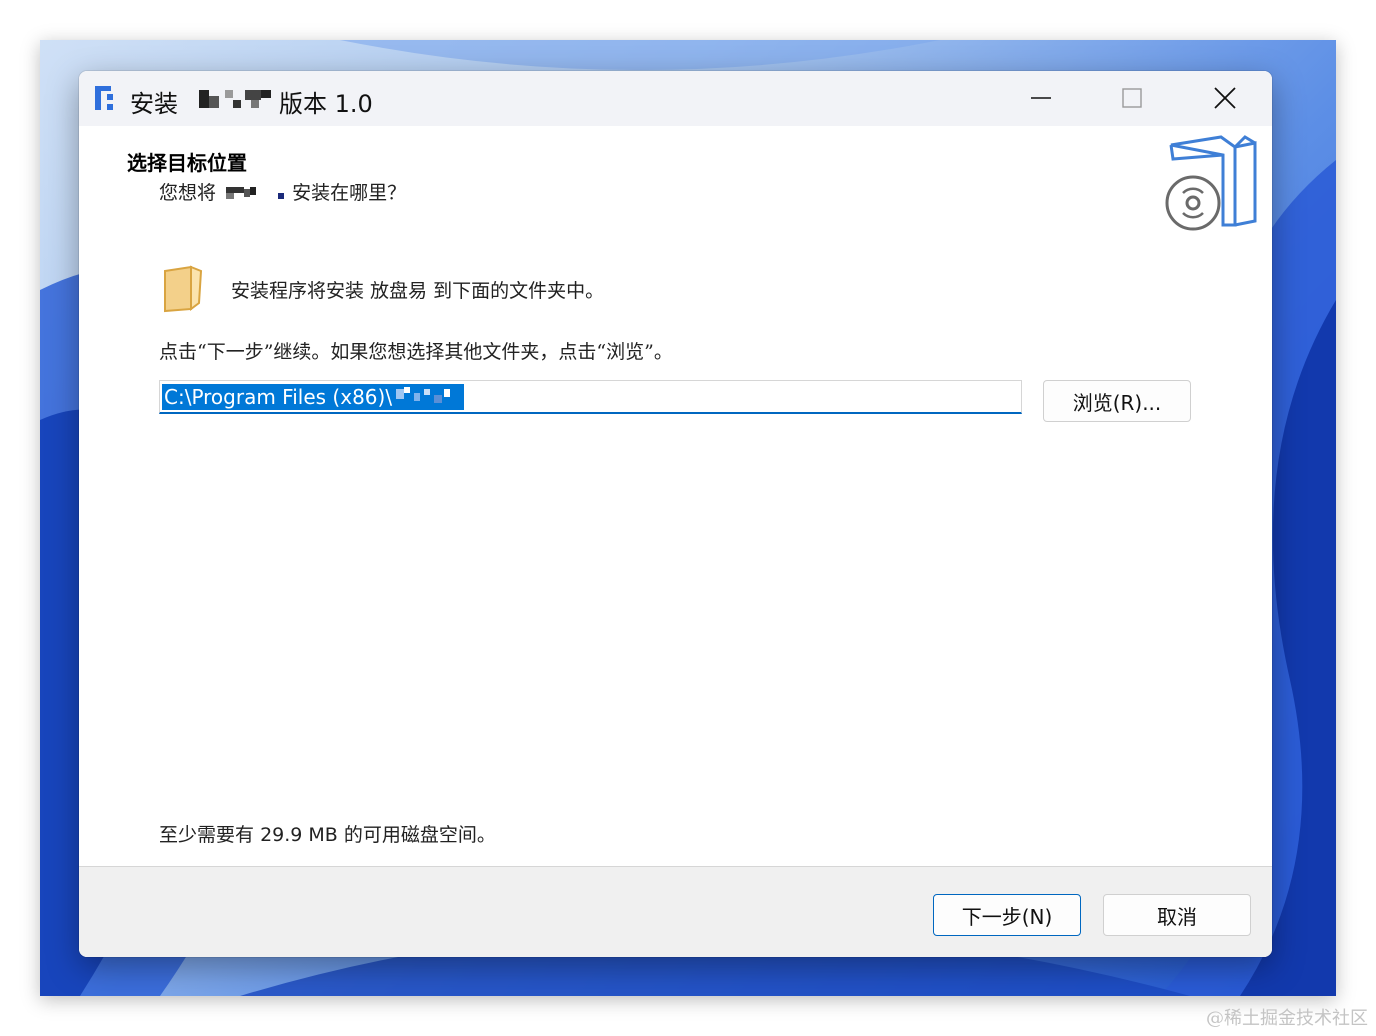 The height and width of the screenshot is (1036, 1376). I want to click on close-icon, so click(1225, 98).